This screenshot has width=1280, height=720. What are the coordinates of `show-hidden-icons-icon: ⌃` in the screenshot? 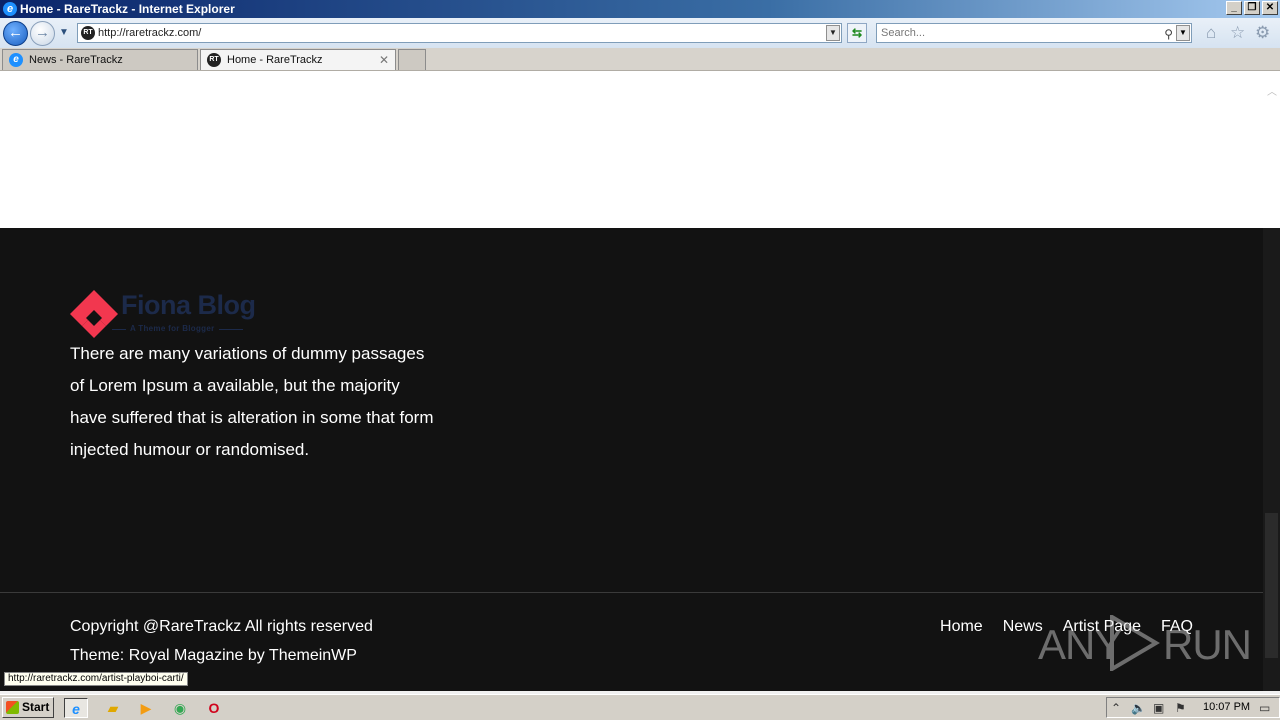 It's located at (1116, 708).